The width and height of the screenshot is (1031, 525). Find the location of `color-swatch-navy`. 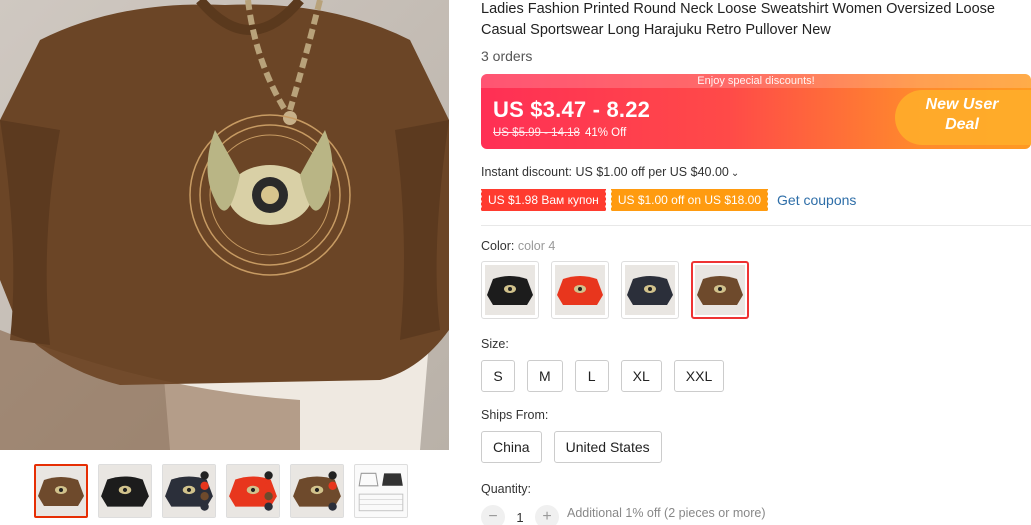

color-swatch-navy is located at coordinates (650, 290).